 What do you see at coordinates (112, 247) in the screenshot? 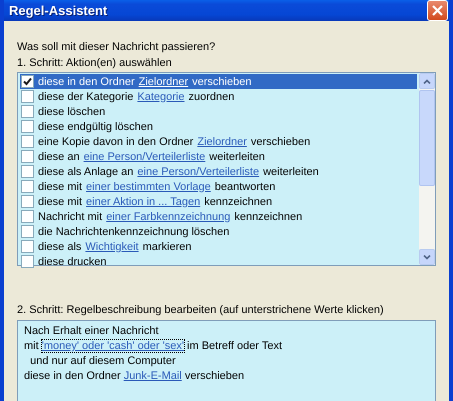
I see `action-link: Wichtigkeit` at bounding box center [112, 247].